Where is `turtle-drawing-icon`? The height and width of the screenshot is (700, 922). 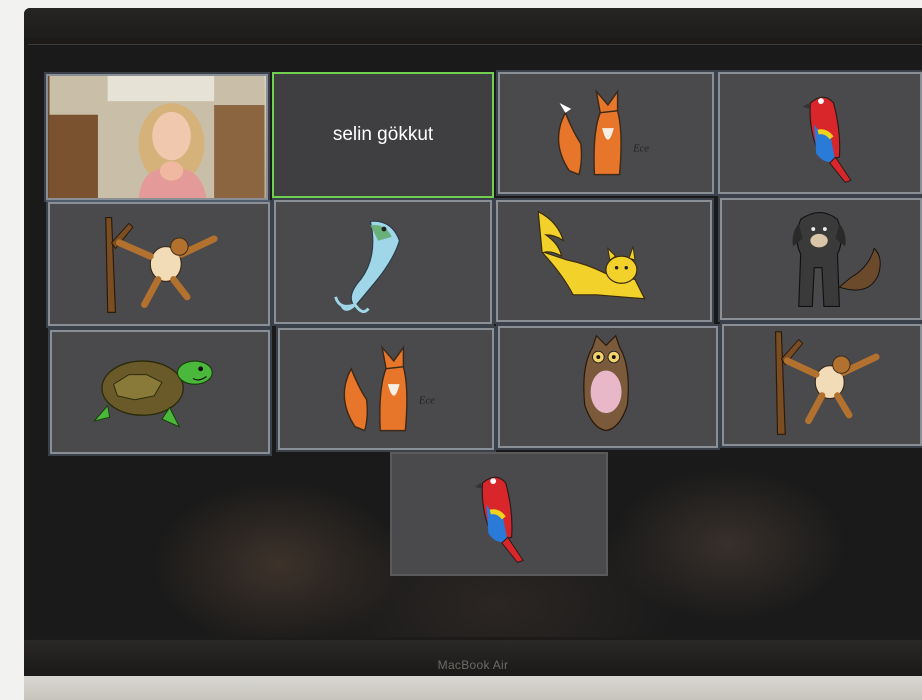
turtle-drawing-icon is located at coordinates (152, 394).